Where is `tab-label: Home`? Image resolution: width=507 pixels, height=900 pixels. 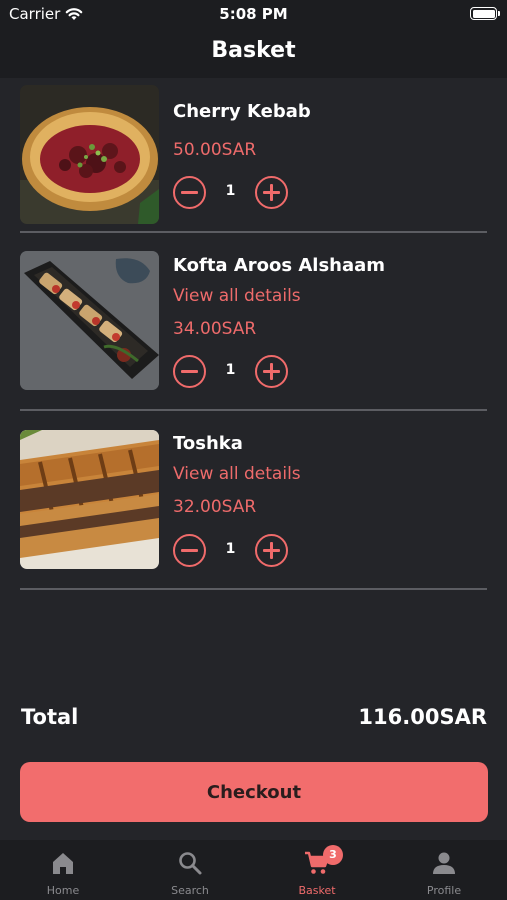 tab-label: Home is located at coordinates (63, 890).